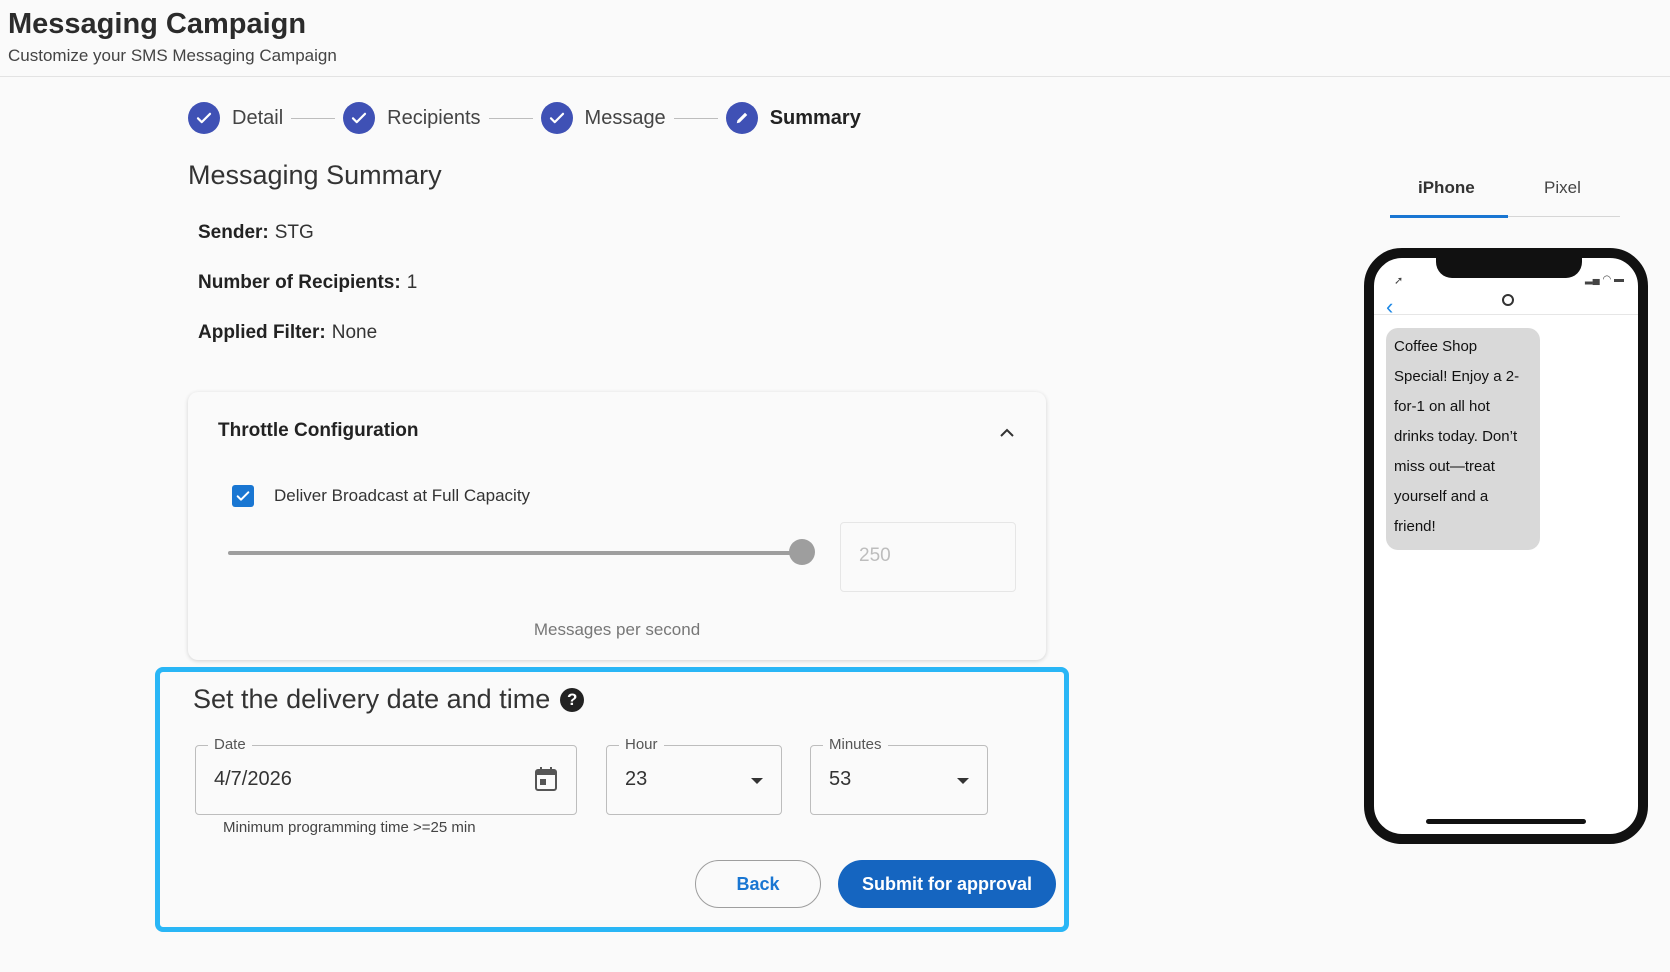  What do you see at coordinates (258, 117) in the screenshot?
I see `step-label: Detail` at bounding box center [258, 117].